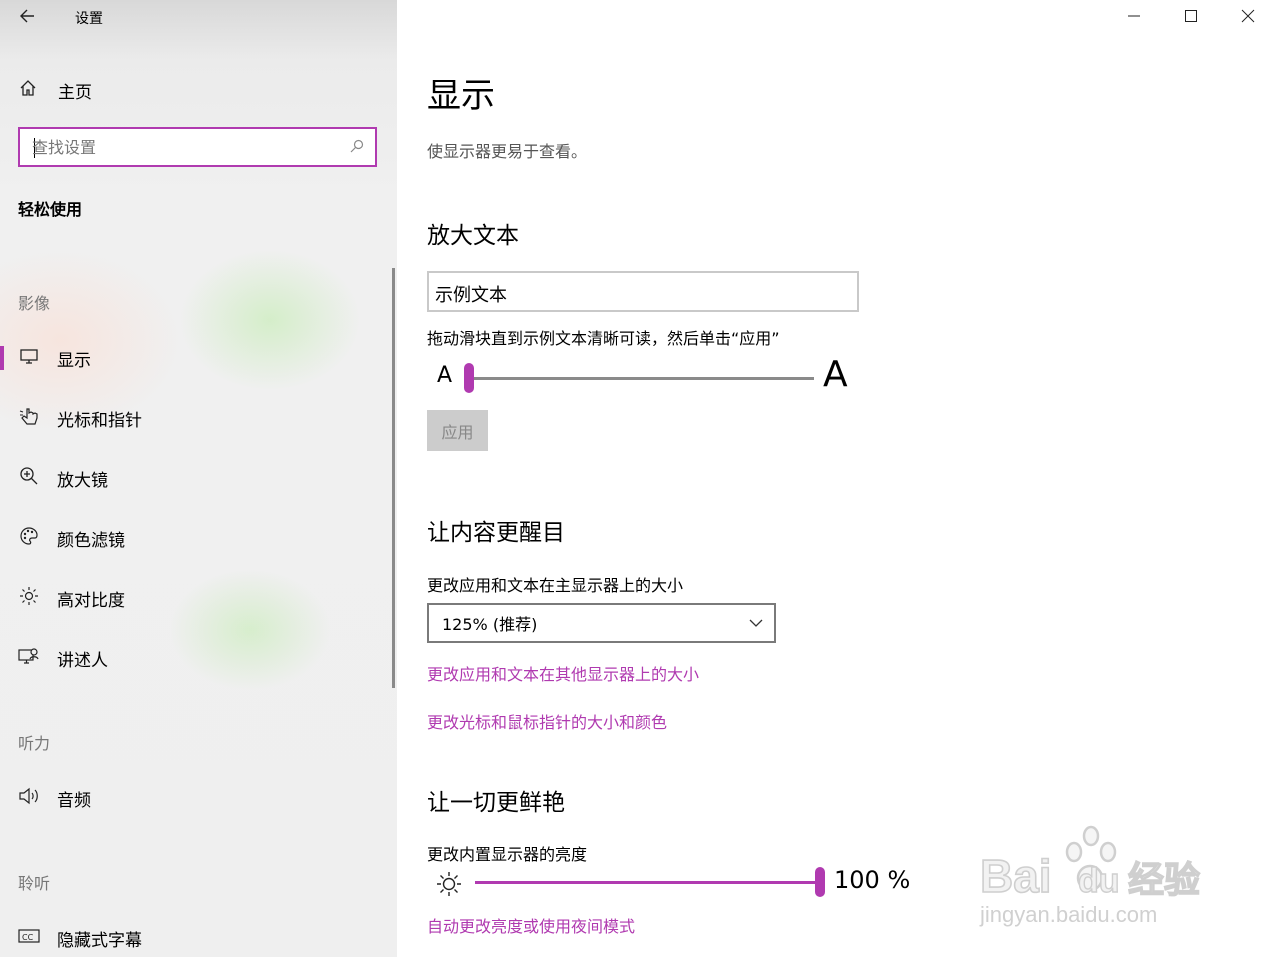  Describe the element at coordinates (29, 418) in the screenshot. I see `pointer-icon` at that location.